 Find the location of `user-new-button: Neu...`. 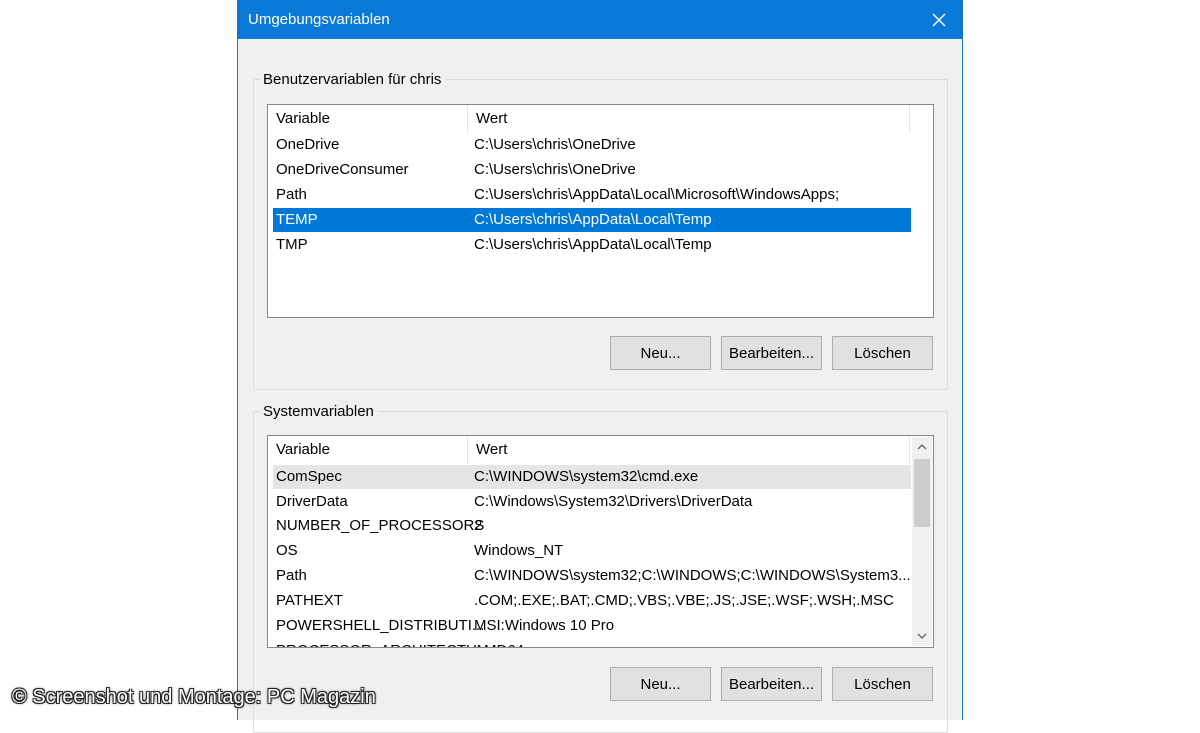

user-new-button: Neu... is located at coordinates (660, 353).